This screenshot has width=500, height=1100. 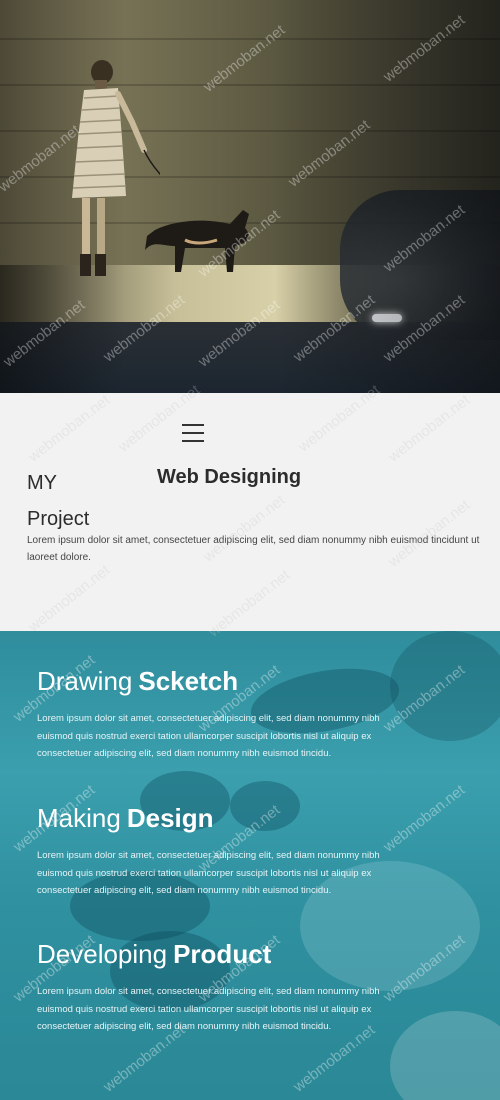 What do you see at coordinates (42, 483) in the screenshot?
I see `project-title-line1: MY` at bounding box center [42, 483].